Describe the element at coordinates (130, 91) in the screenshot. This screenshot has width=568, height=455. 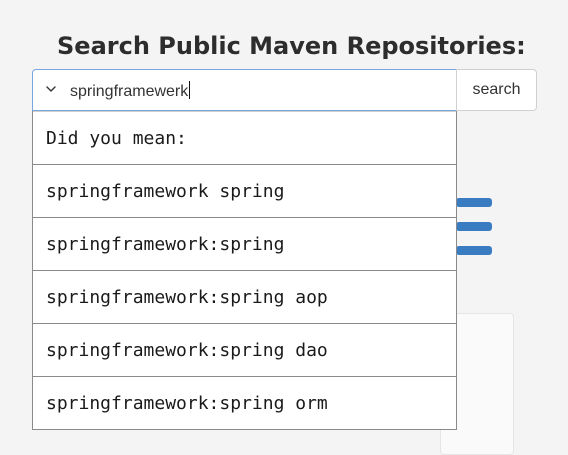
I see `search-input: springframewerk` at that location.